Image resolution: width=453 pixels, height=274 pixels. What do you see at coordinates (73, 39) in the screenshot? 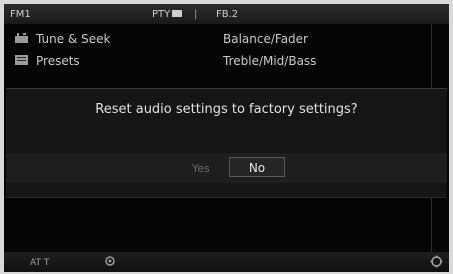
I see `menu-item-label: Tune & Seek` at bounding box center [73, 39].